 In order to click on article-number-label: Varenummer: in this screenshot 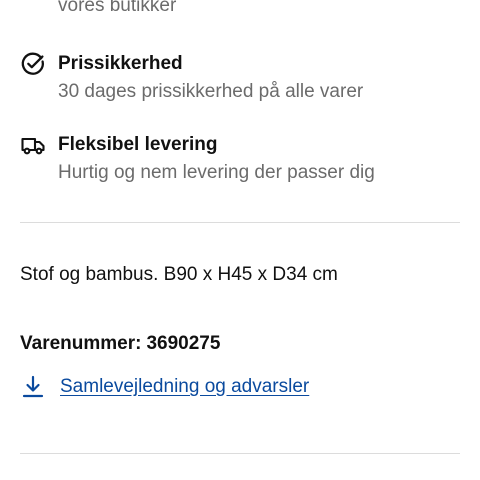, I will do `click(81, 343)`.